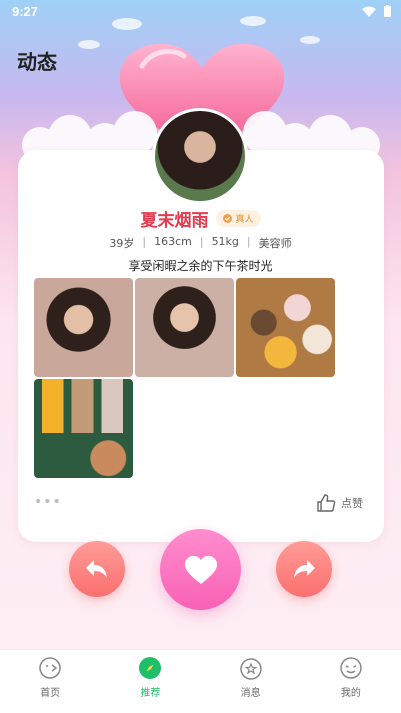 Image resolution: width=401 pixels, height=713 pixels. What do you see at coordinates (122, 243) in the screenshot?
I see `age-value: 39岁` at bounding box center [122, 243].